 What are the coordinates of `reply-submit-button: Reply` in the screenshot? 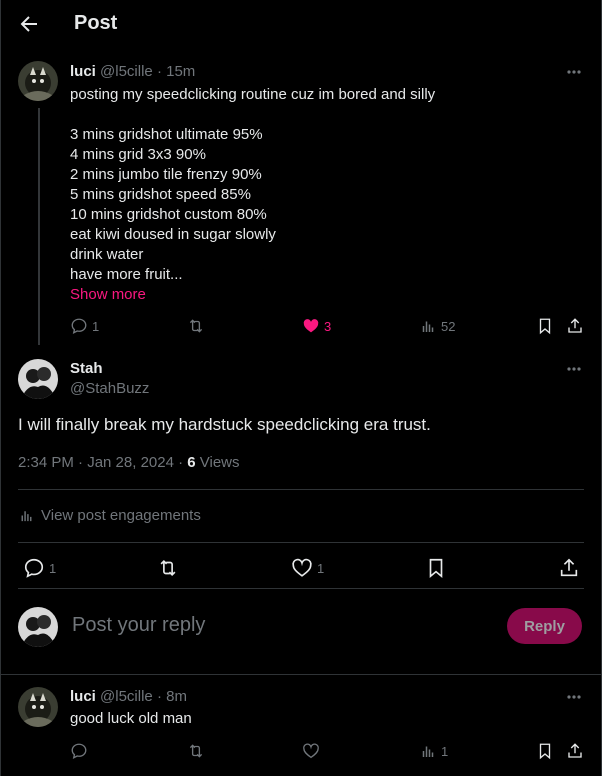 It's located at (544, 626).